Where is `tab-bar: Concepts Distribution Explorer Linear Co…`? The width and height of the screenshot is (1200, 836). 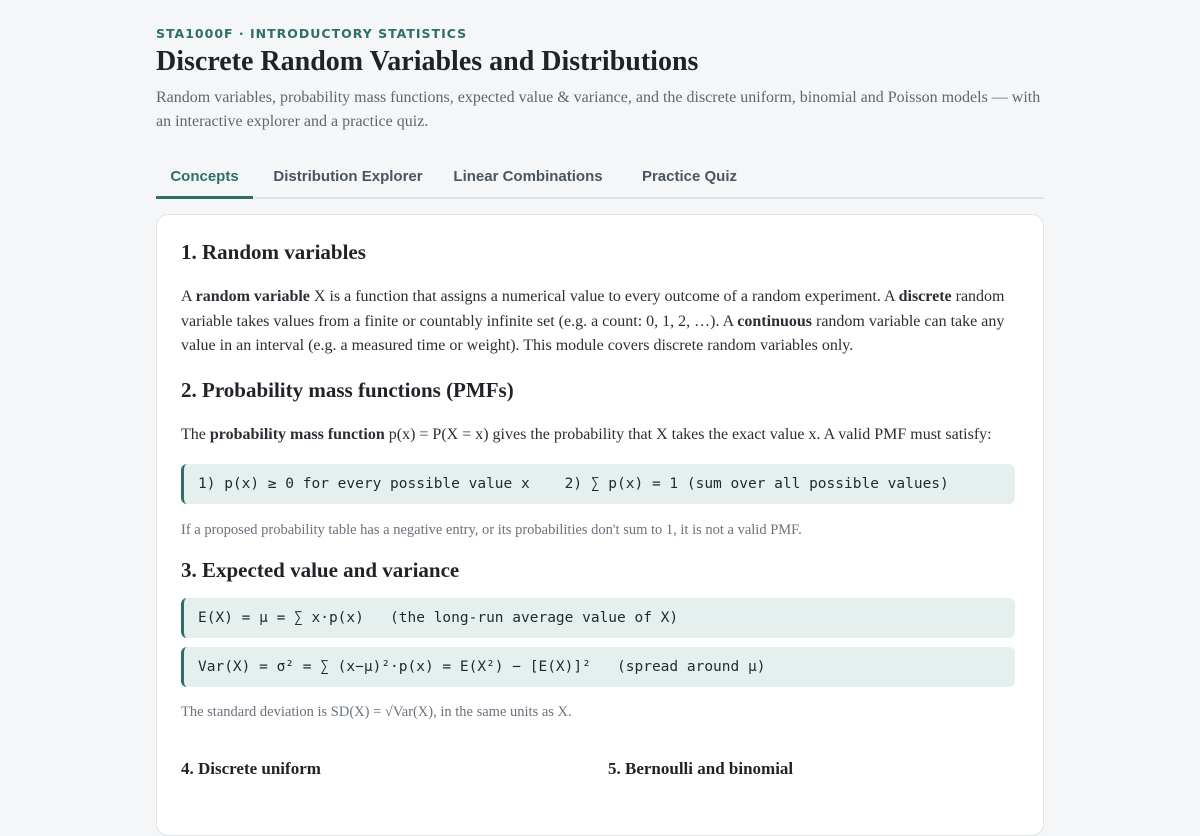
tab-bar: Concepts Distribution Explorer Linear Co… is located at coordinates (600, 178).